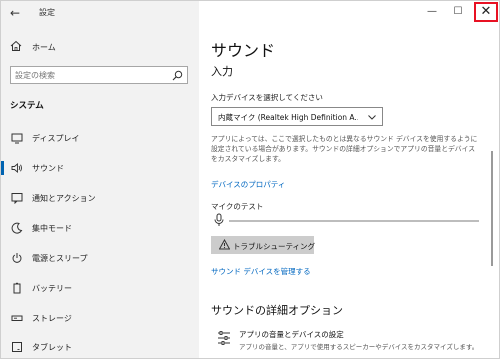 The width and height of the screenshot is (500, 359). What do you see at coordinates (100, 258) in the screenshot?
I see `sidebar-item-power: 電源とスリープ` at bounding box center [100, 258].